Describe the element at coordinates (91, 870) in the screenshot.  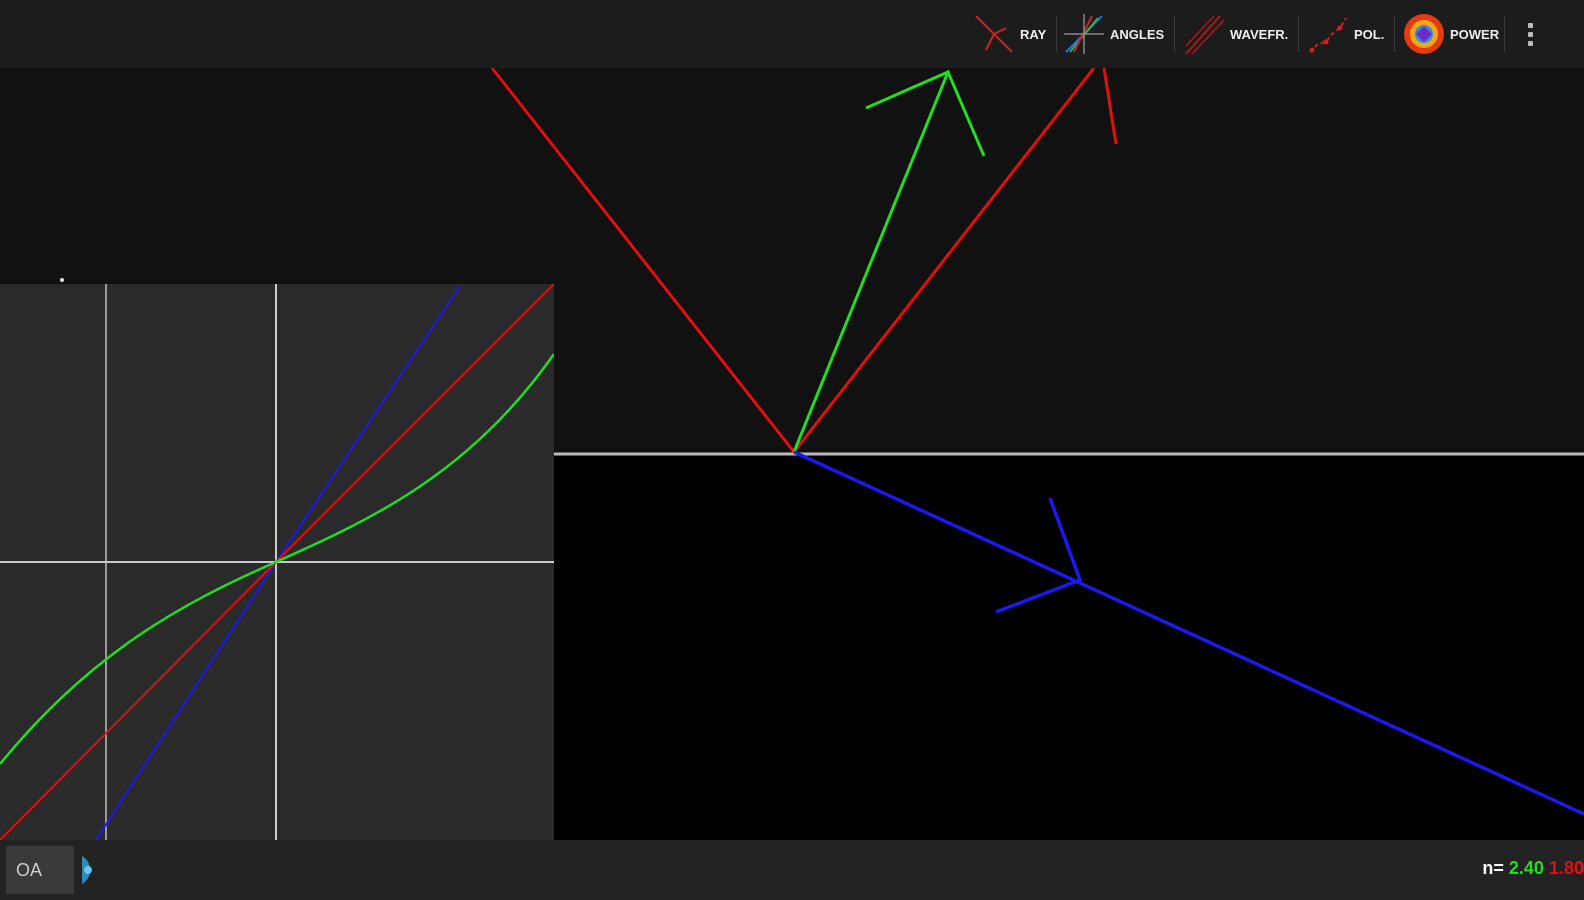
I see `rotation-knob-icon` at that location.